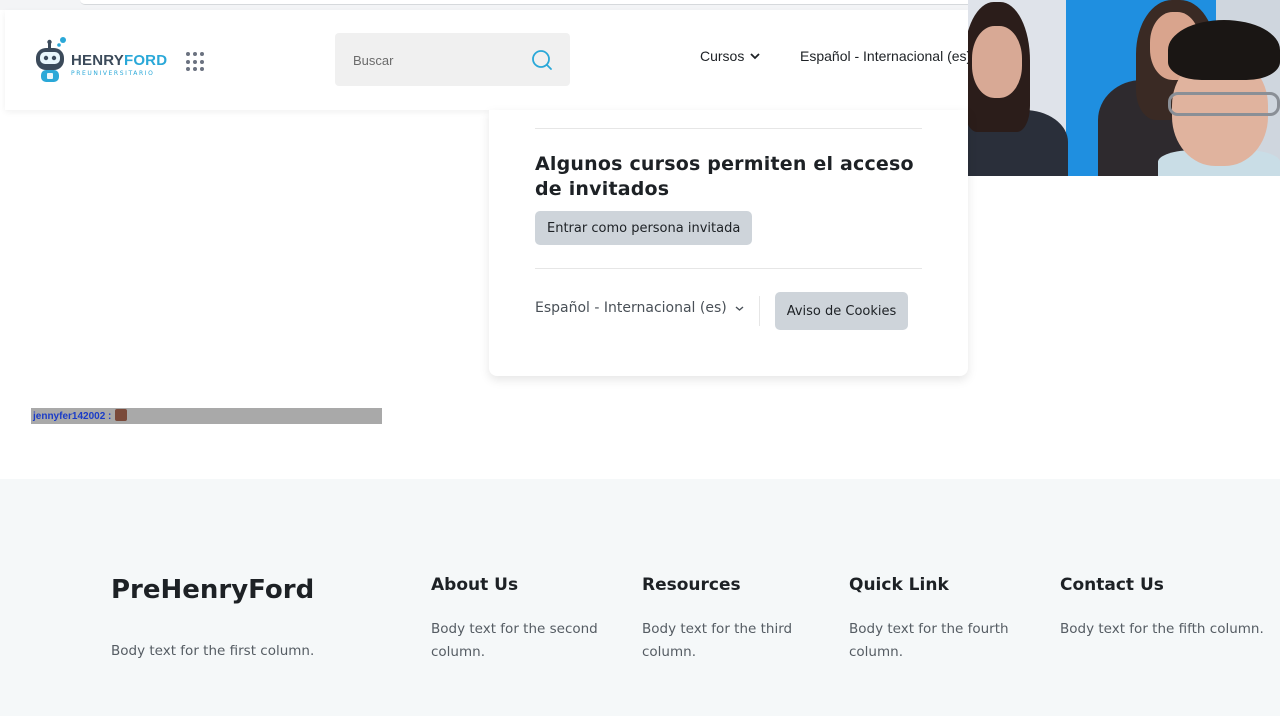  I want to click on footer-col-2-body: Body text for the second column., so click(514, 640).